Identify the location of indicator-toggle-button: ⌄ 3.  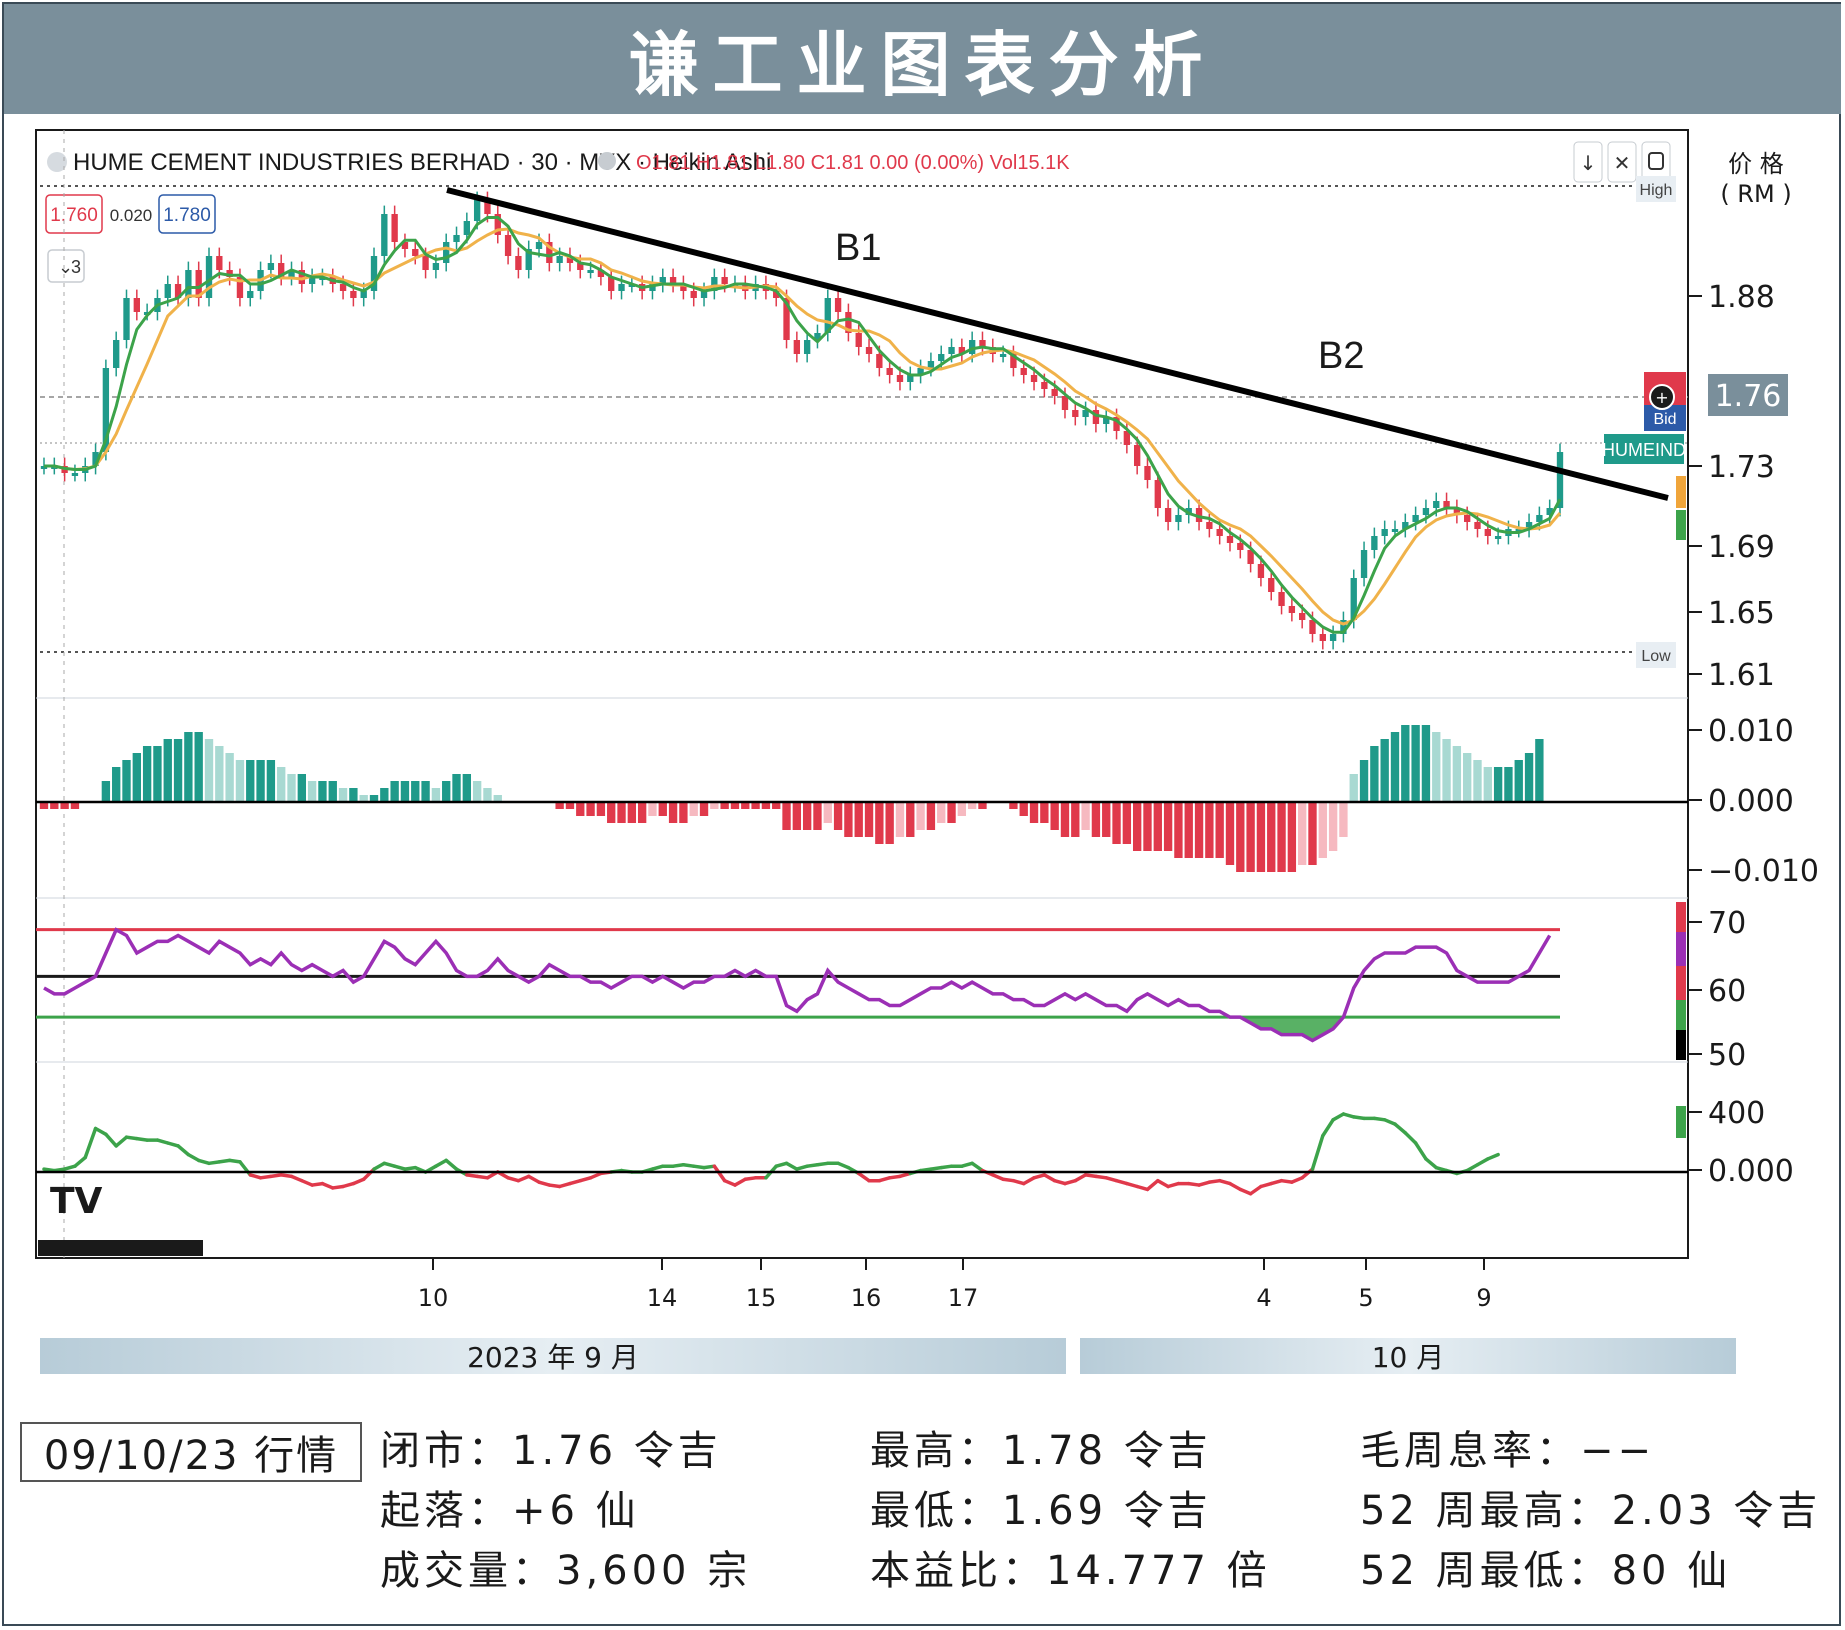
(66, 266).